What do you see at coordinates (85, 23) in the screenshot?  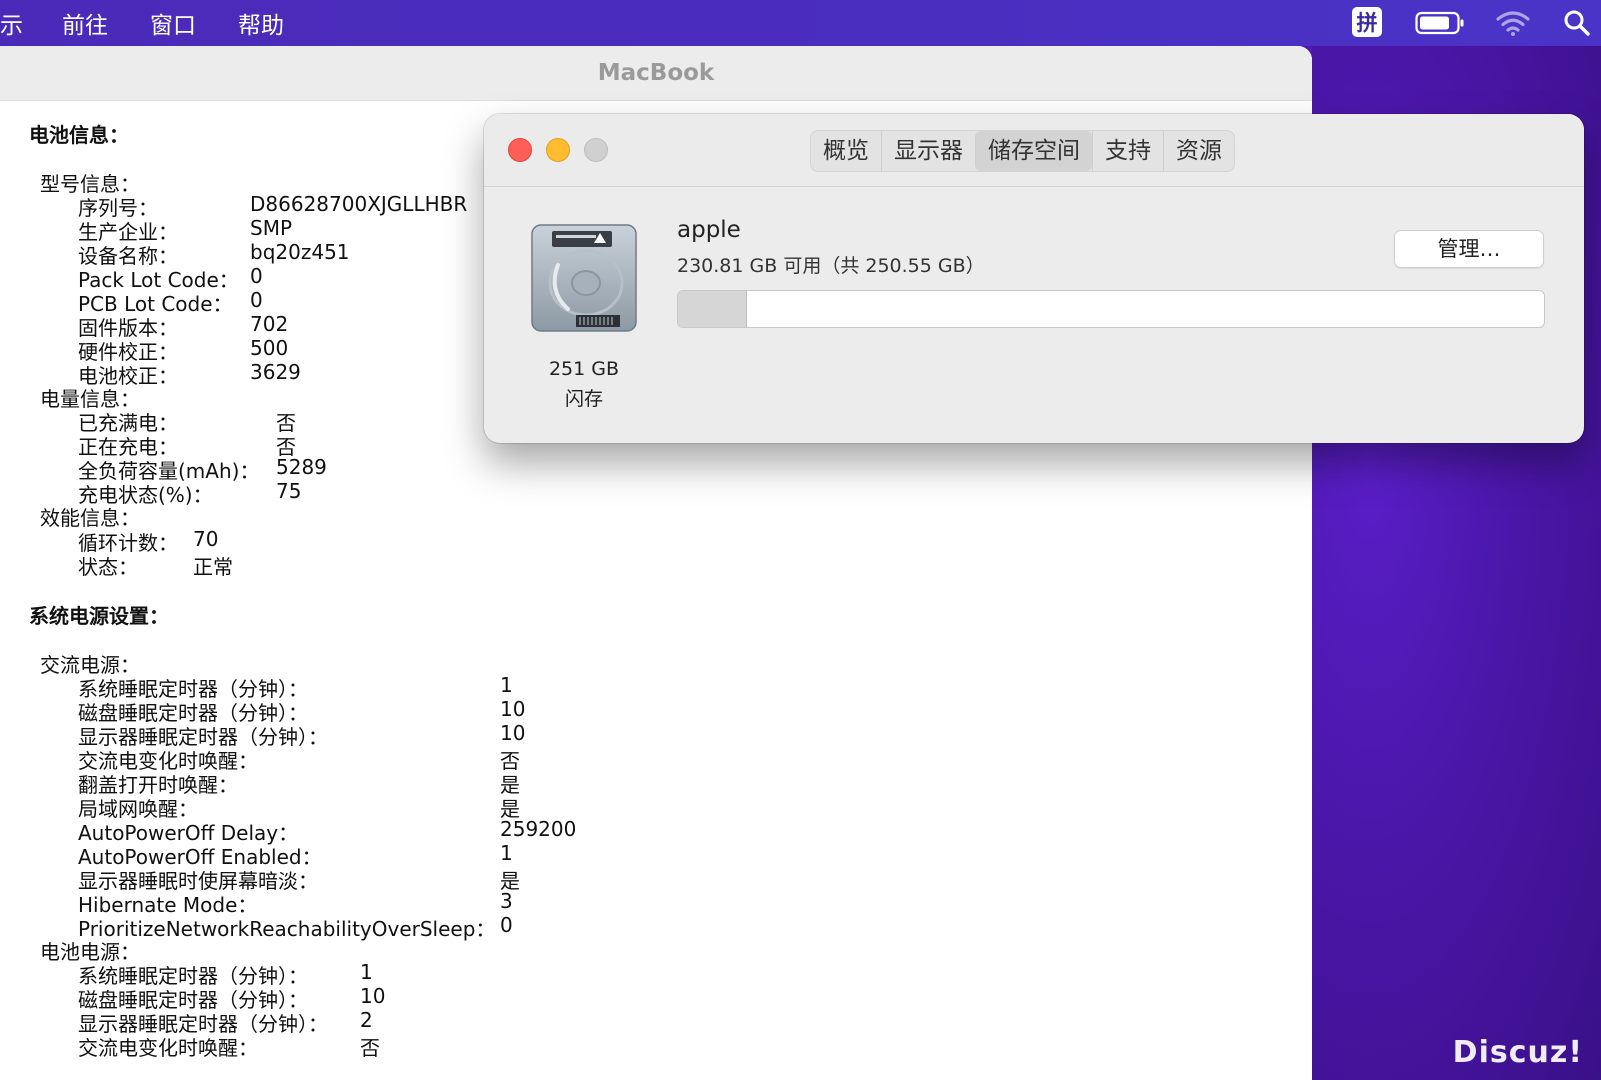 I see `menu-item-go: 前往` at bounding box center [85, 23].